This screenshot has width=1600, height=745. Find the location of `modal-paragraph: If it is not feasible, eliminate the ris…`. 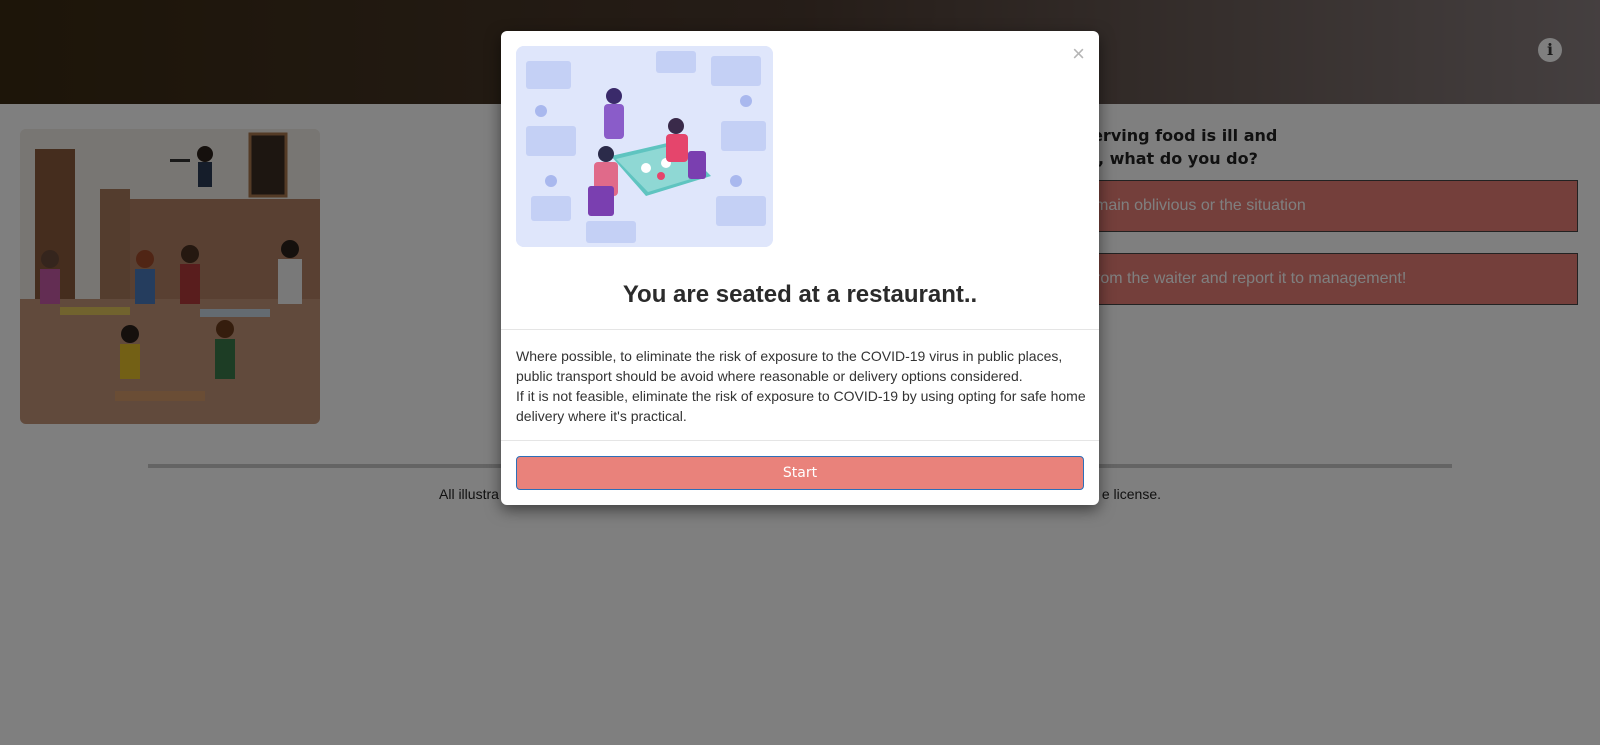

modal-paragraph: If it is not feasible, eliminate the ris… is located at coordinates (801, 406).